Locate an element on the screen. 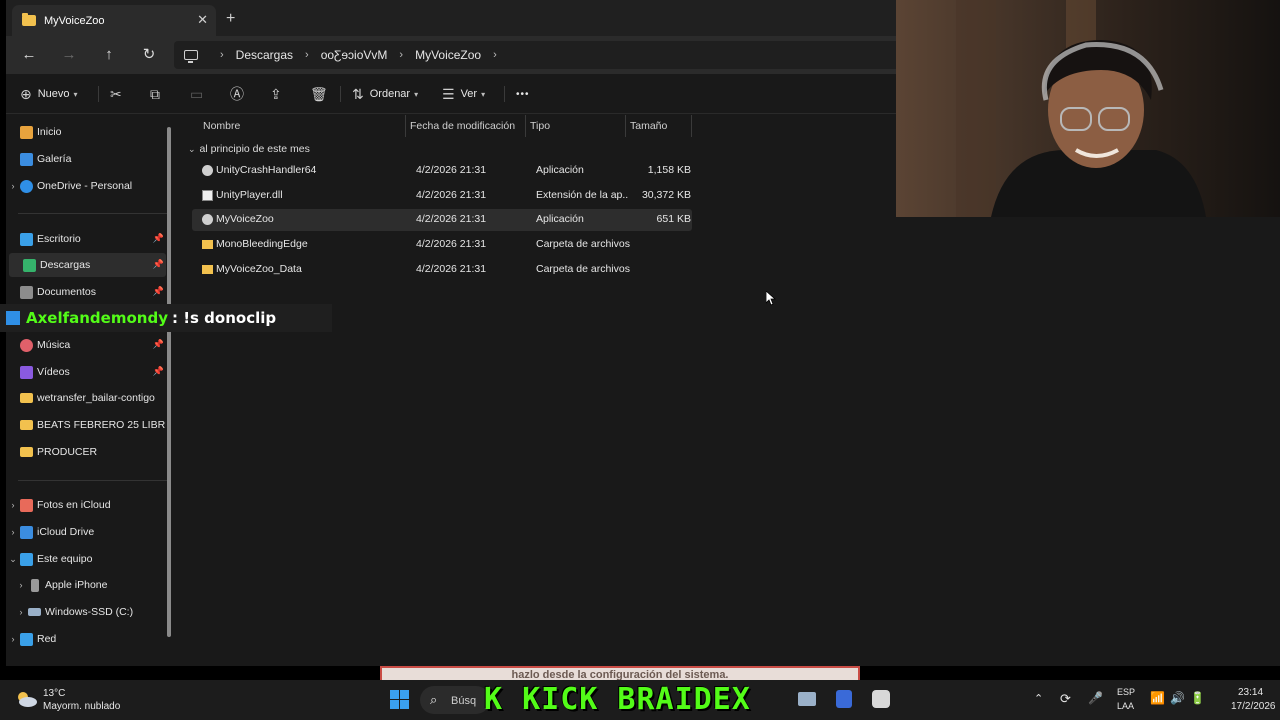 This screenshot has width=1280, height=720. forward-button: → is located at coordinates (69, 55).